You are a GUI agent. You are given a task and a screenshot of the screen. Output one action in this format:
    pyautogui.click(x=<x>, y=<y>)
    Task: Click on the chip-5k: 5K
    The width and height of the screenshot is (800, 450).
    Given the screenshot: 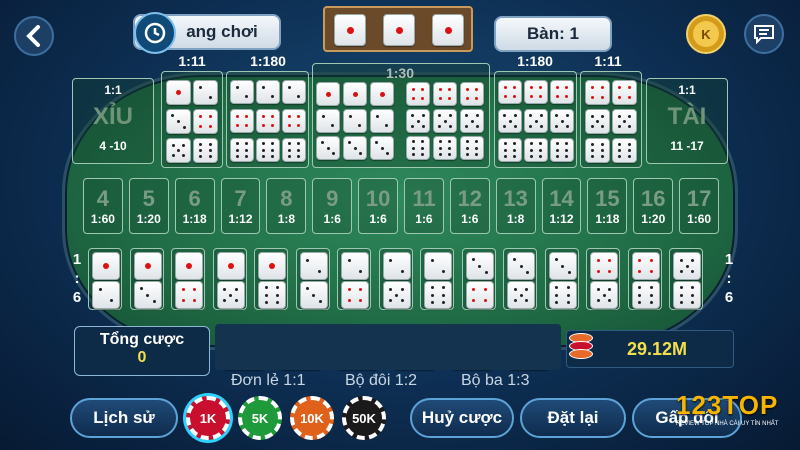 What is the action you would take?
    pyautogui.click(x=260, y=418)
    